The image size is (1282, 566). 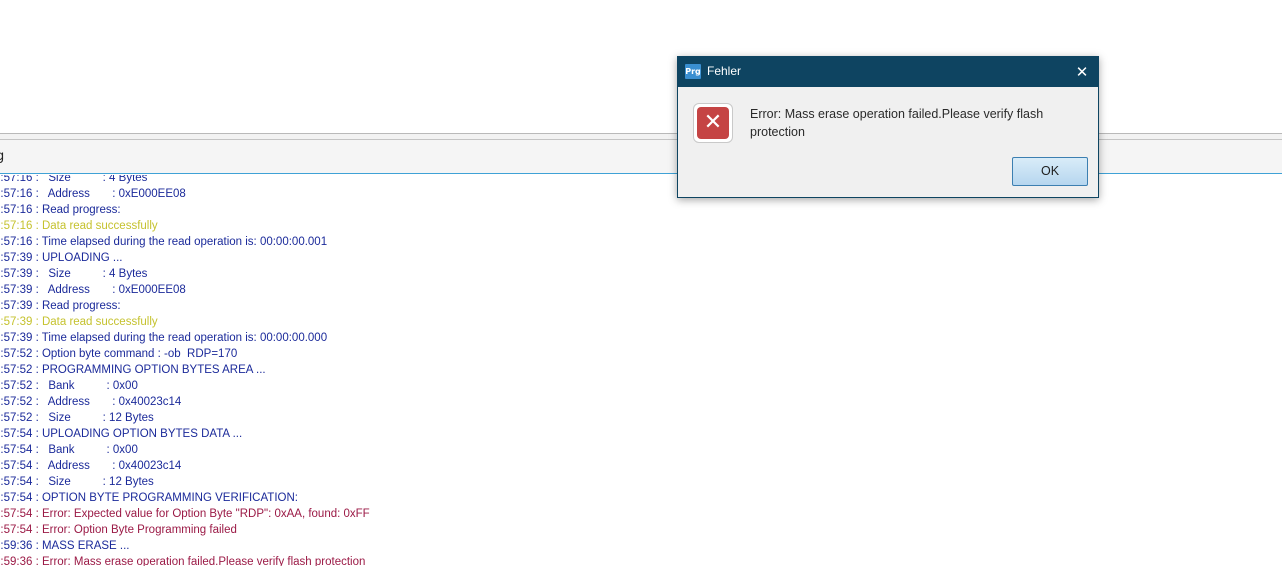 What do you see at coordinates (2, 156) in the screenshot?
I see `log-panel-title: g` at bounding box center [2, 156].